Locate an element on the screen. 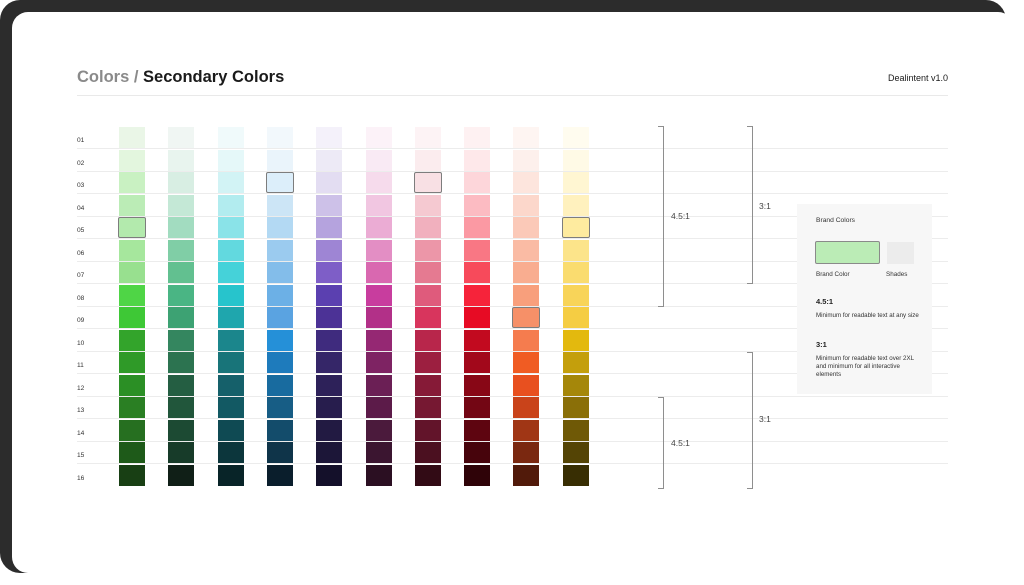 The width and height of the screenshot is (1024, 585). brand-color-swatch is located at coordinates (847, 252).